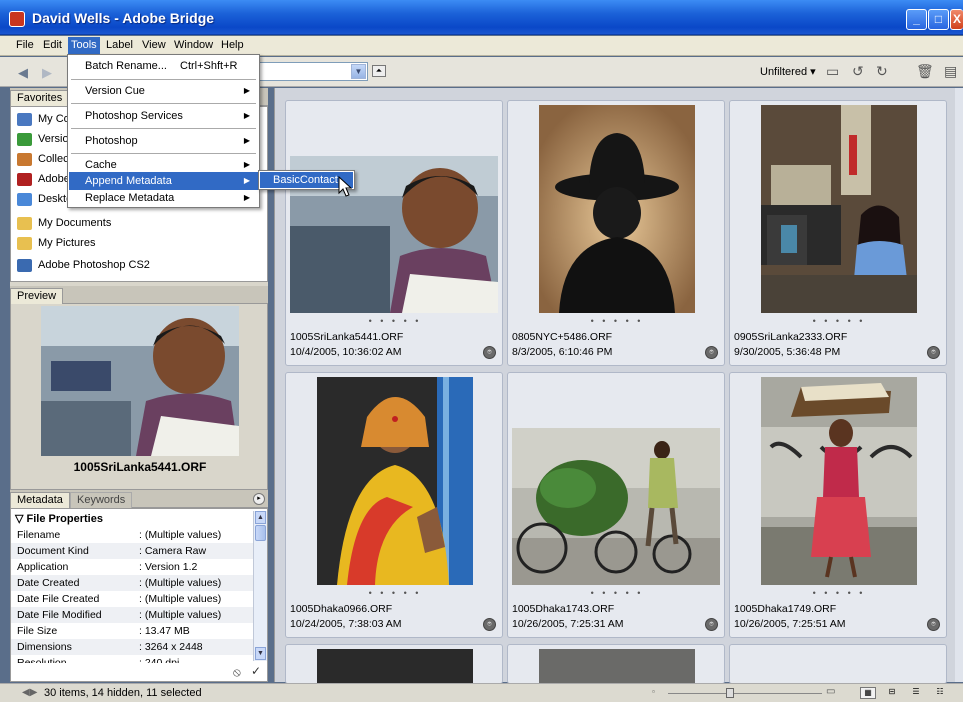  Describe the element at coordinates (119, 599) in the screenshot. I see `metadata-row: Date File Created: (Multiple values)` at that location.